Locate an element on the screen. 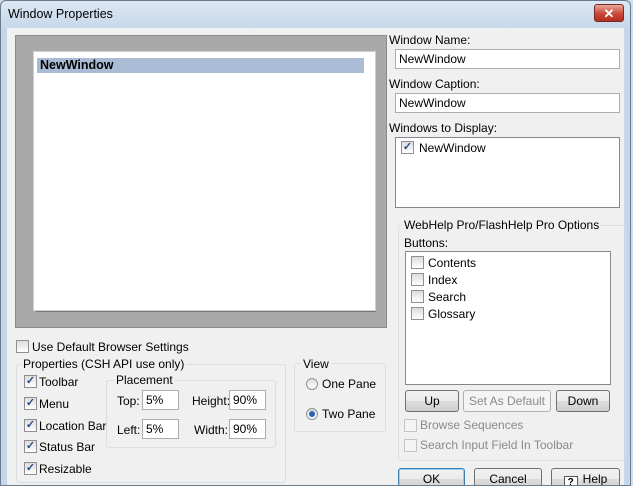  buttons-label: Buttons: is located at coordinates (426, 243).